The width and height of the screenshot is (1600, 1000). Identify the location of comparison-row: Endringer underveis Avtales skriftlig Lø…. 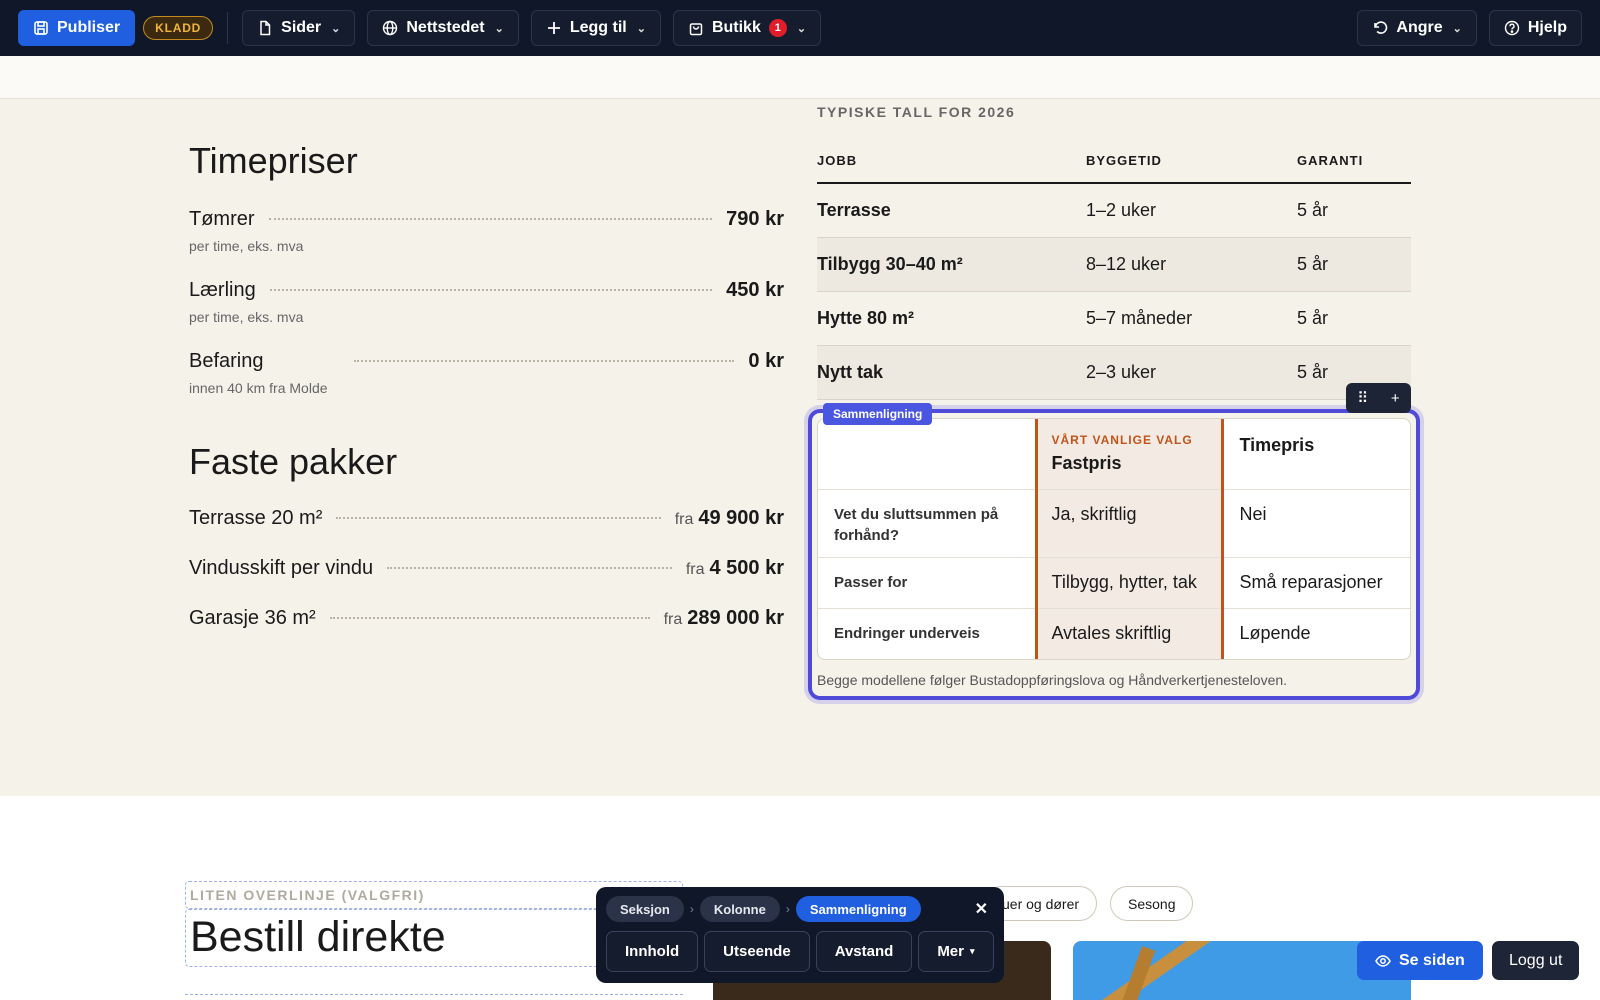
(1114, 633).